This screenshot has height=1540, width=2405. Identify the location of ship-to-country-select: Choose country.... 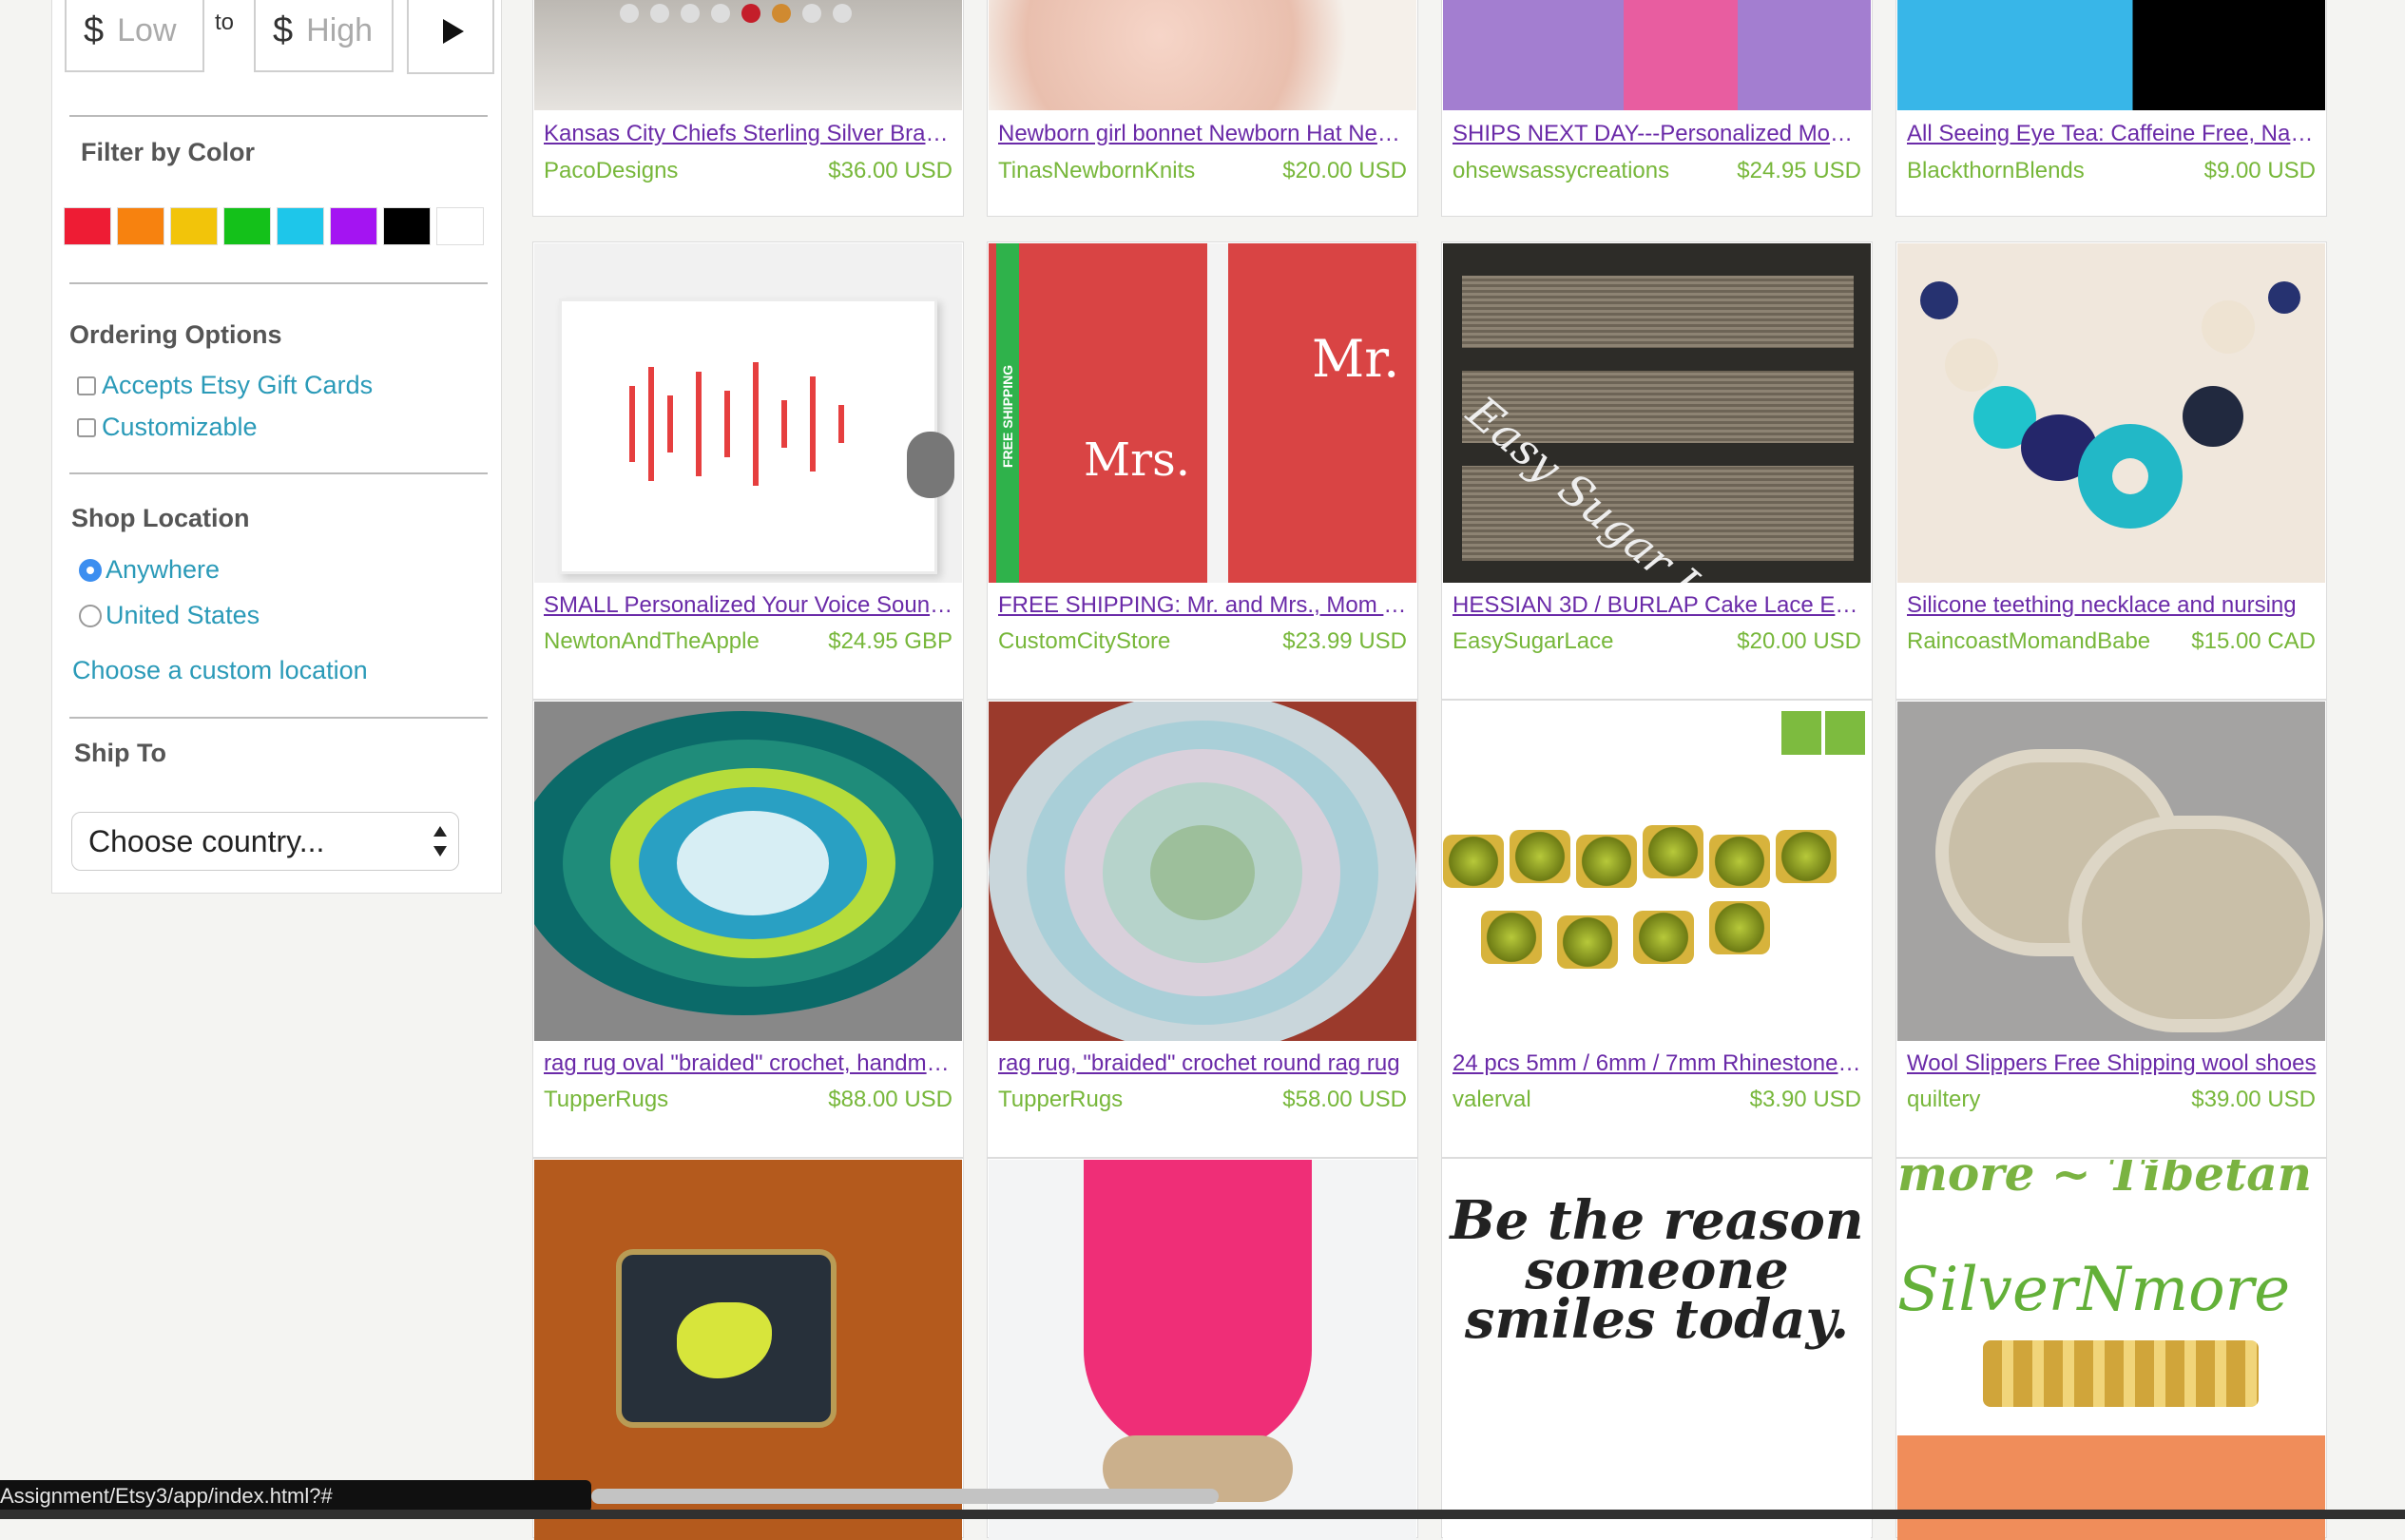
(265, 842).